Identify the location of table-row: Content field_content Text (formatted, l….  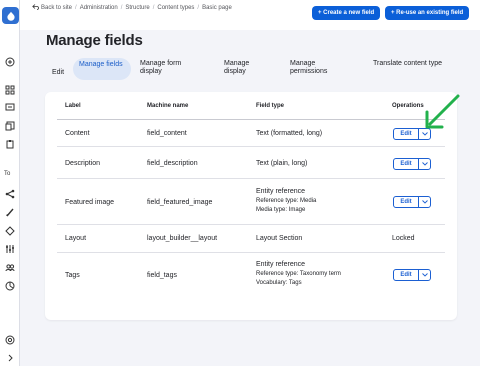
(251, 132).